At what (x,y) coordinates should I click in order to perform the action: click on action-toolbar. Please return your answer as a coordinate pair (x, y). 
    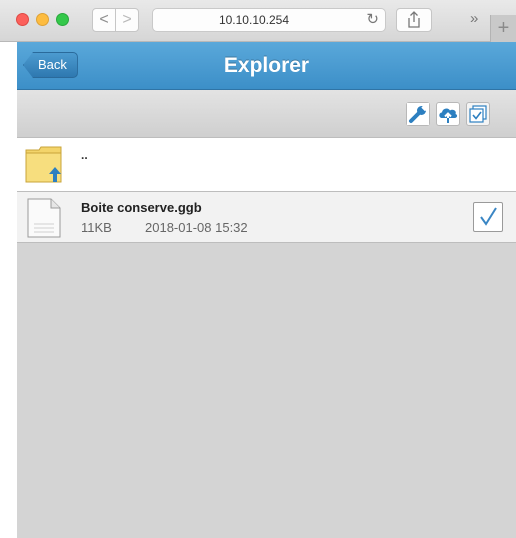
    Looking at the image, I should click on (266, 114).